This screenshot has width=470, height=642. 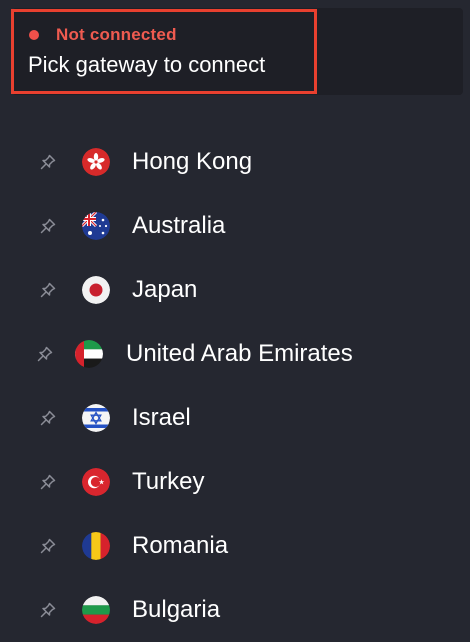 What do you see at coordinates (165, 289) in the screenshot?
I see `gateway-name: Japan` at bounding box center [165, 289].